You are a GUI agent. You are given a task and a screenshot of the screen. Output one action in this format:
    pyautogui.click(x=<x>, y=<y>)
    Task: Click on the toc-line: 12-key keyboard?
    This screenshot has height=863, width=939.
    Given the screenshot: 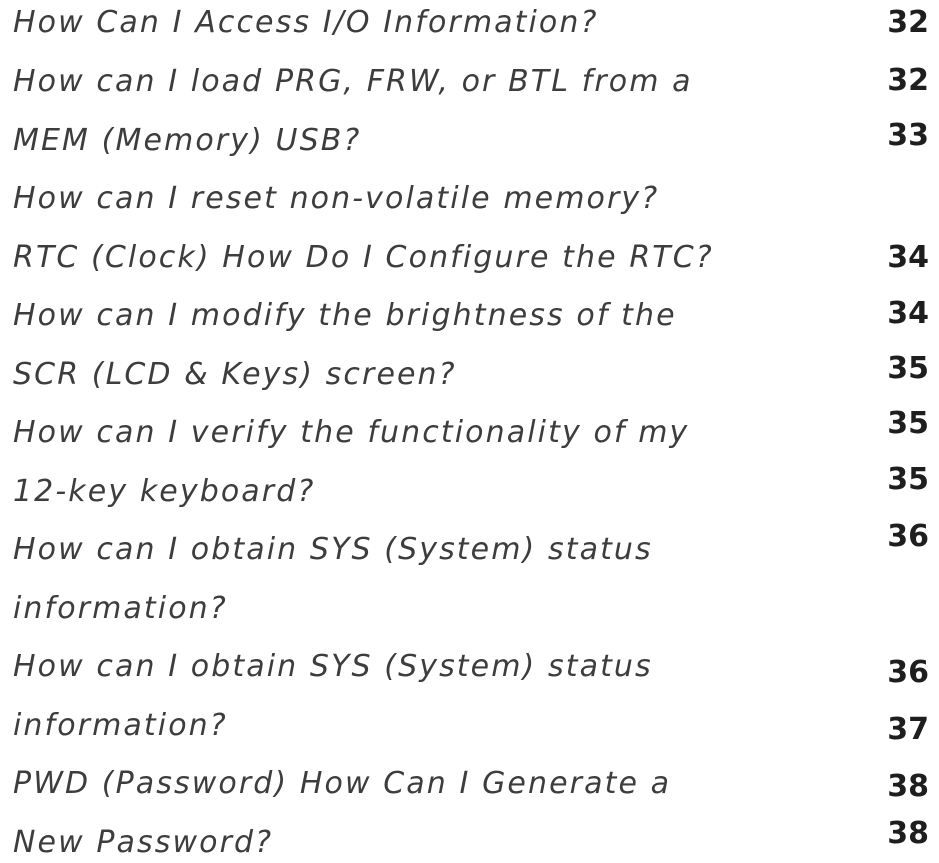 What is the action you would take?
    pyautogui.click(x=164, y=491)
    